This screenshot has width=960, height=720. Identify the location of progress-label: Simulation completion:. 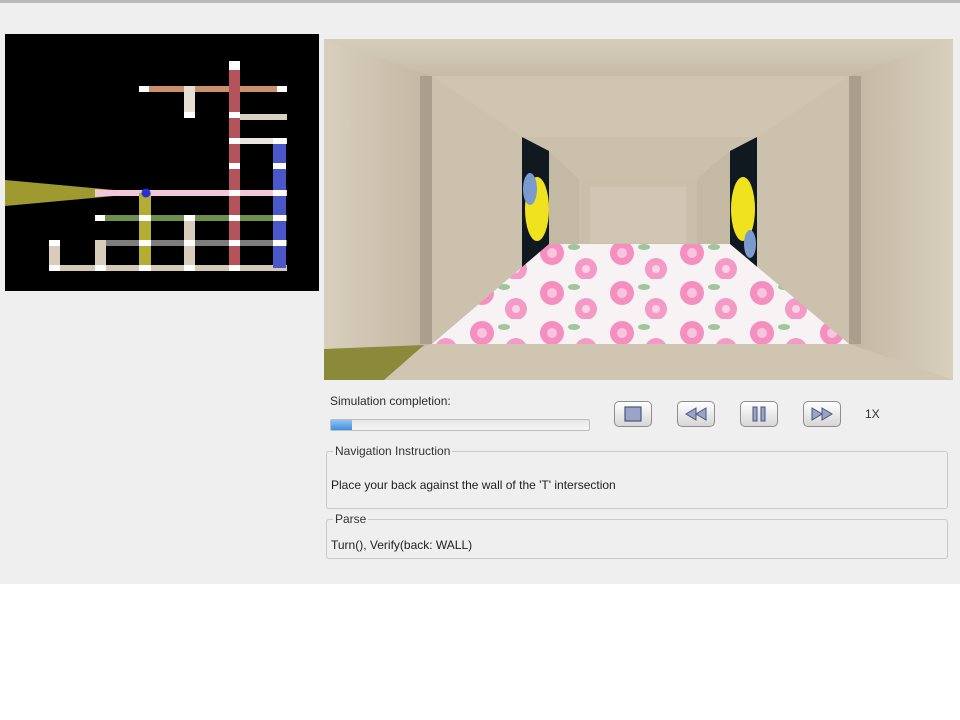
(390, 401).